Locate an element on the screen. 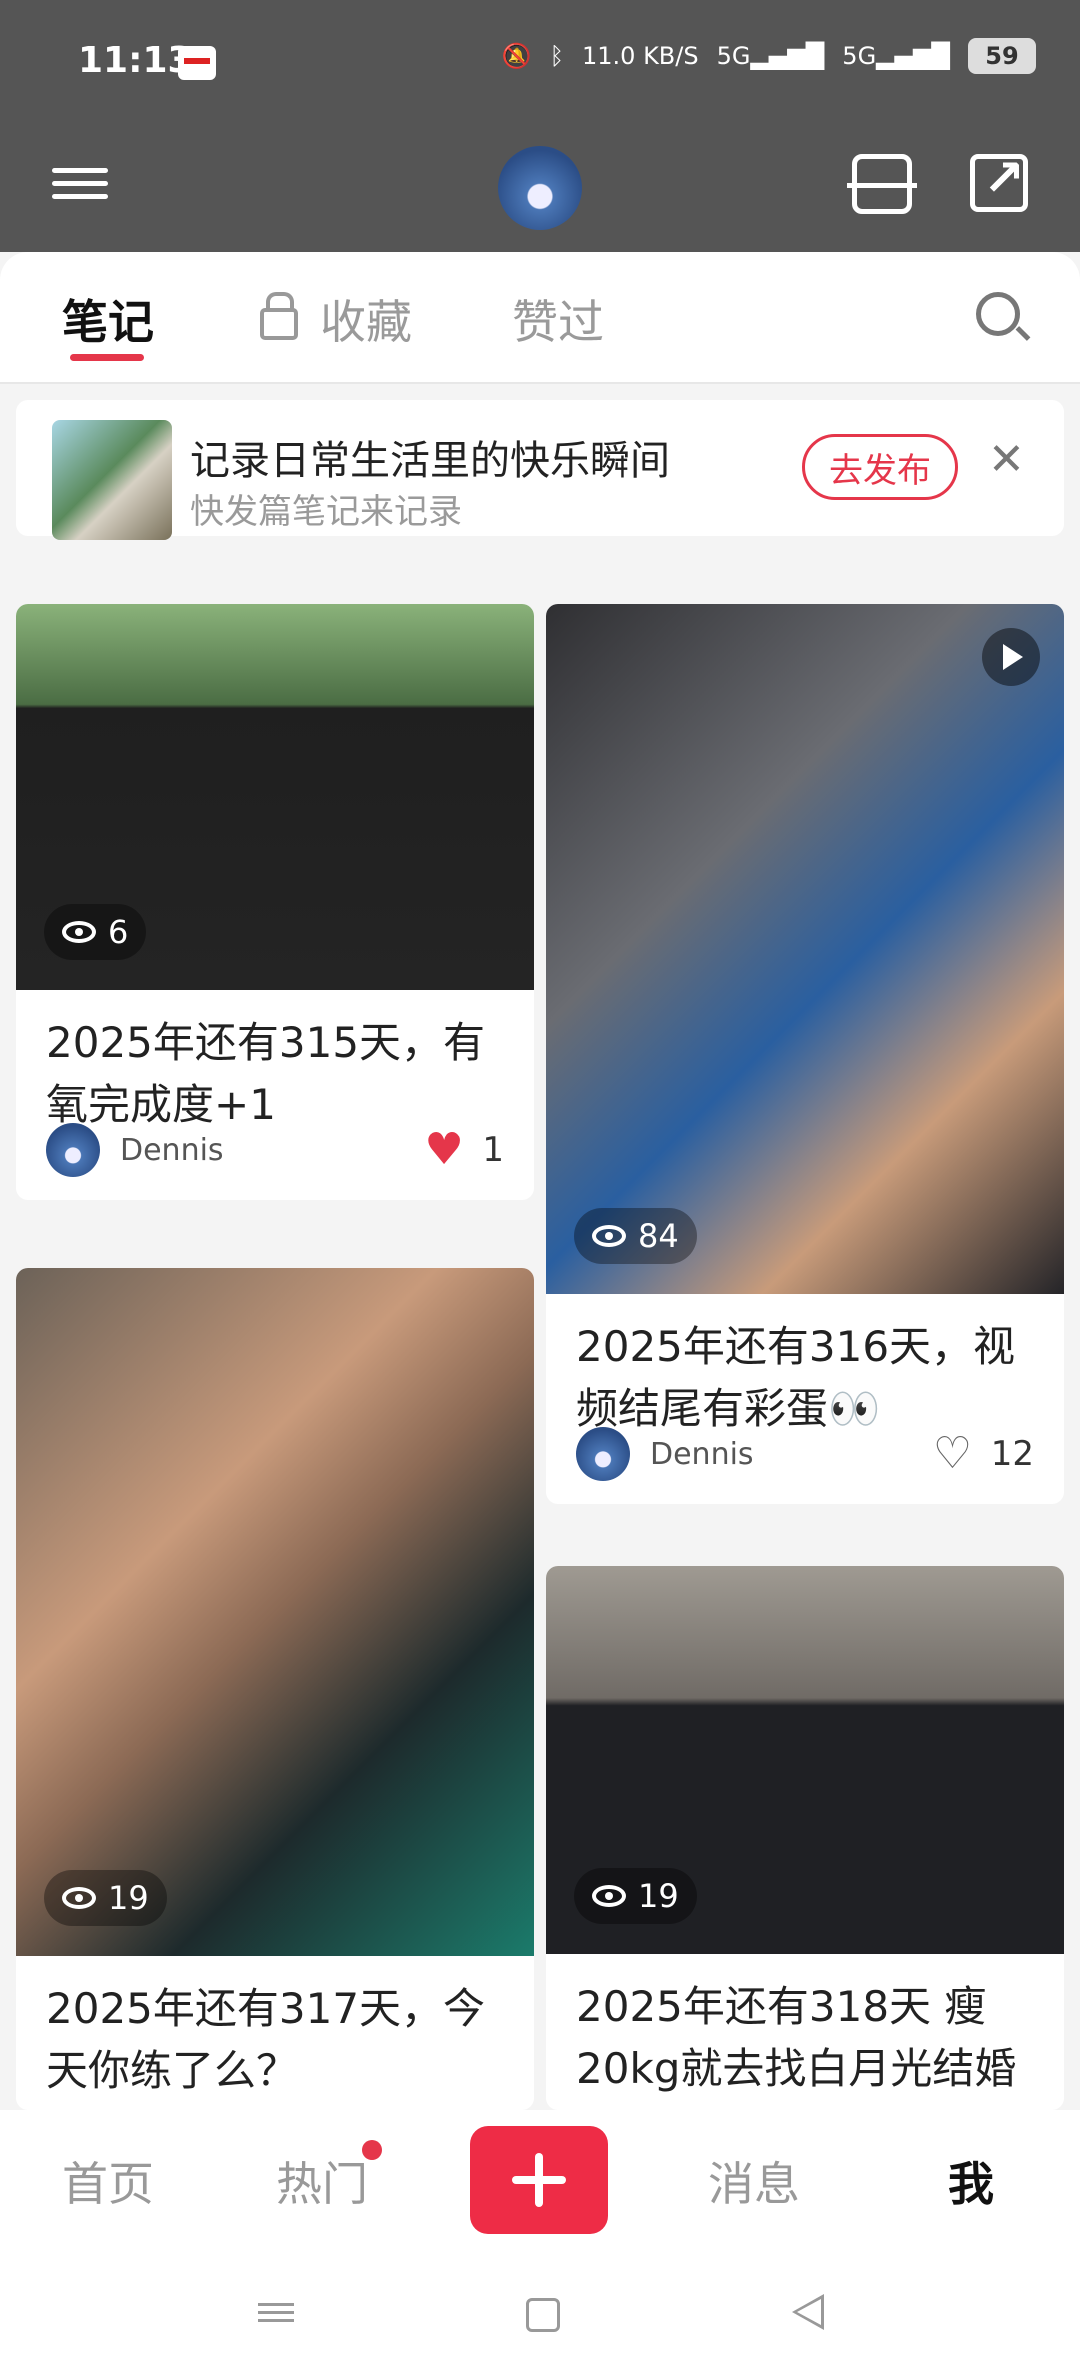 This screenshot has height=2376, width=1080. notification-dot is located at coordinates (372, 2150).